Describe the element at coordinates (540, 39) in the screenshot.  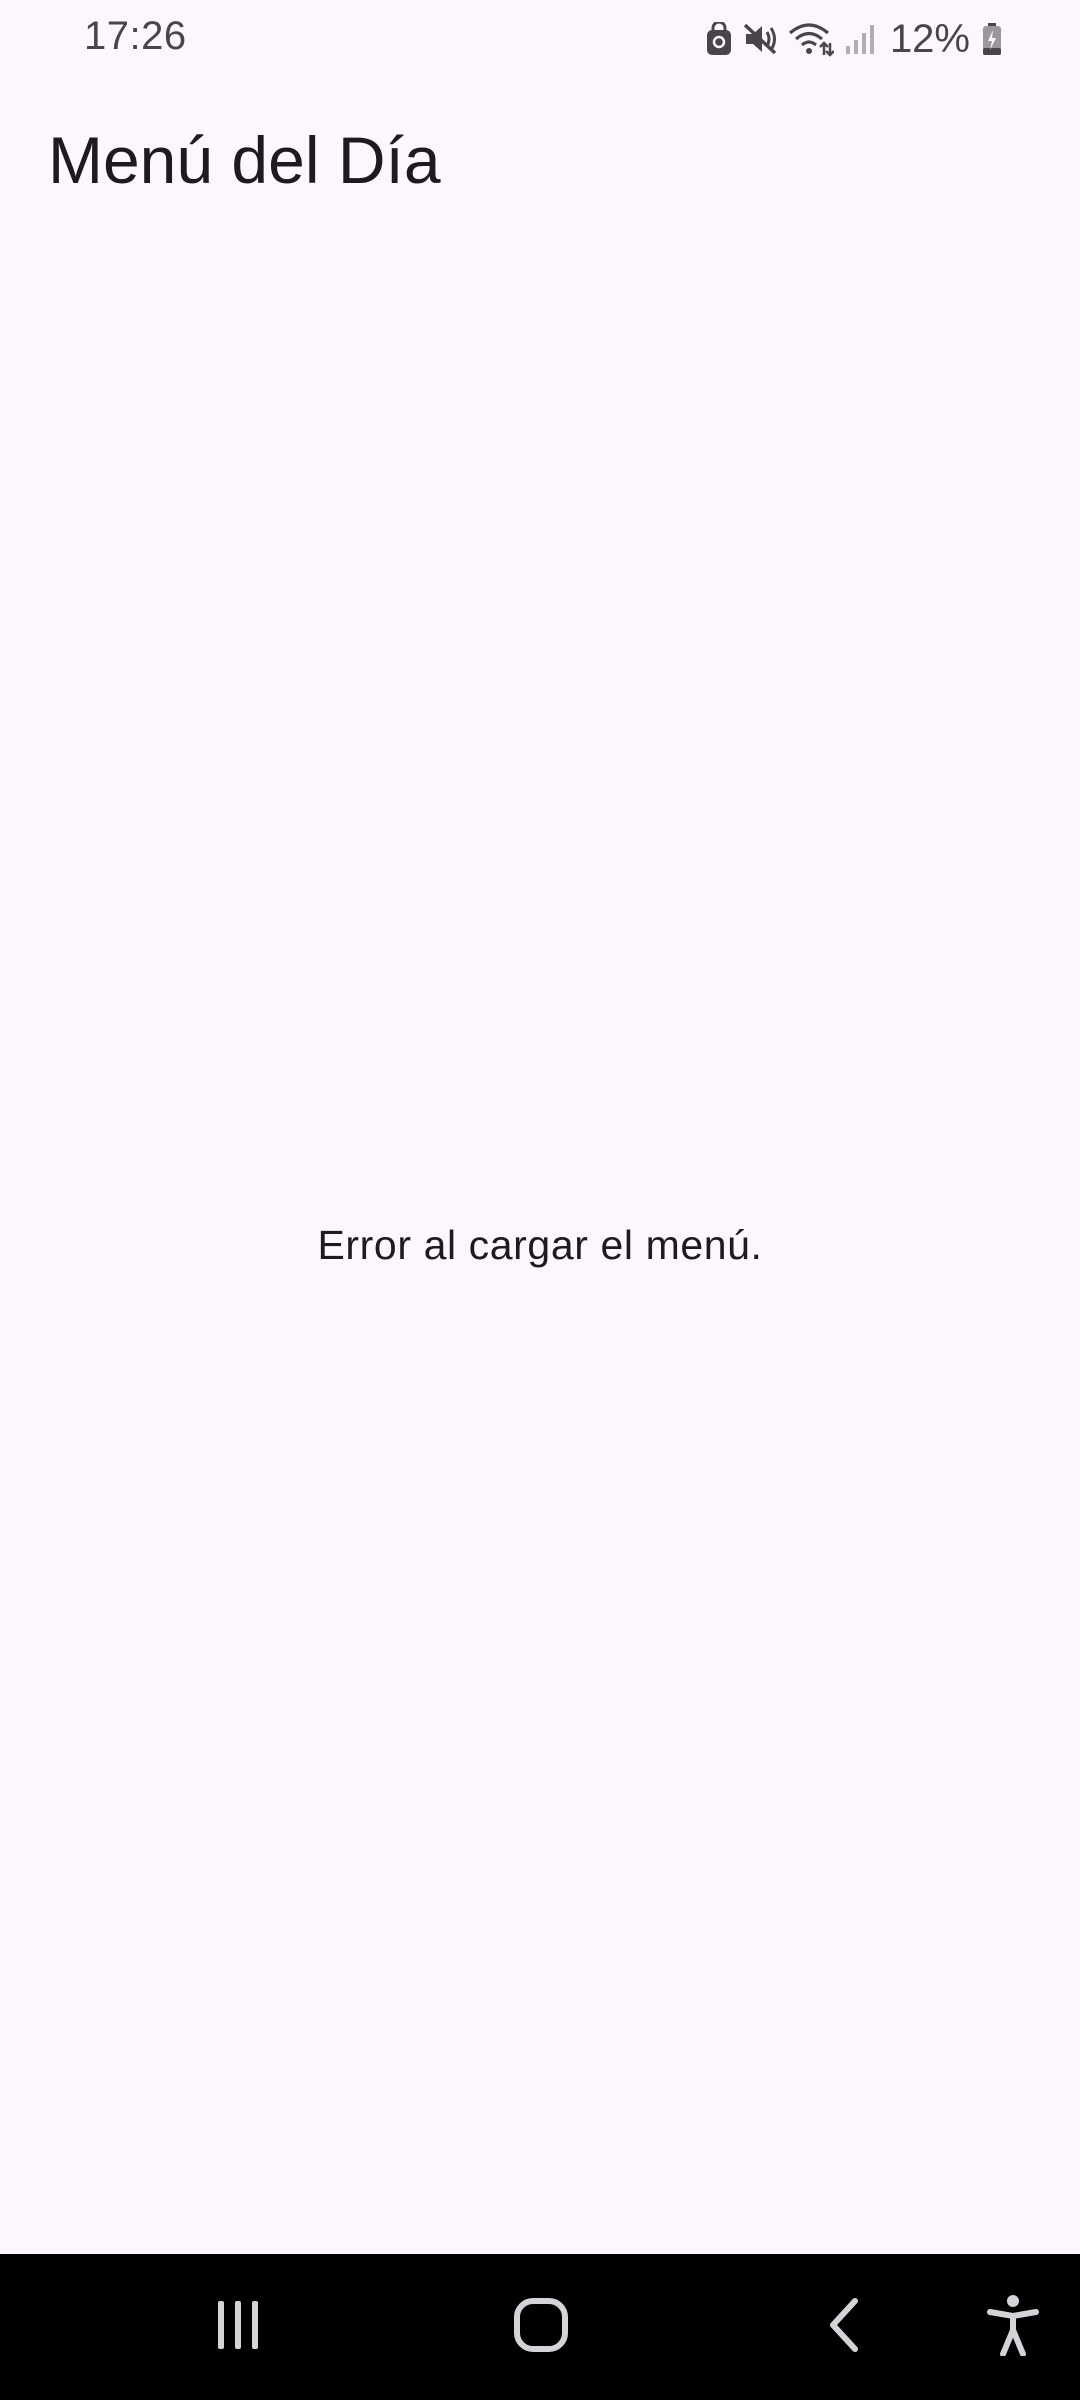
I see `status-bar: 17:26 12%` at that location.